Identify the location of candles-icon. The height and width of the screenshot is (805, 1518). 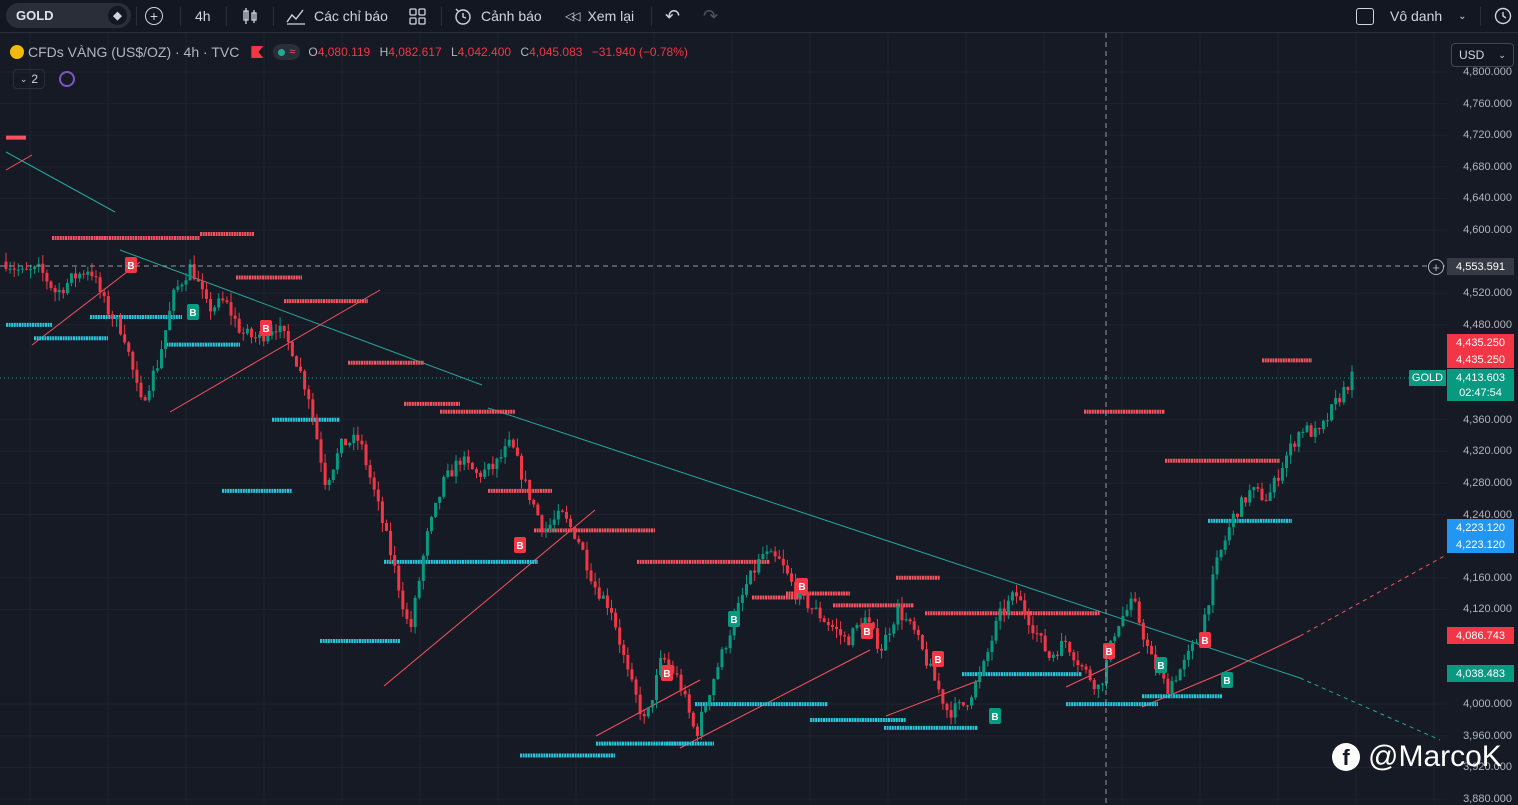
(250, 16).